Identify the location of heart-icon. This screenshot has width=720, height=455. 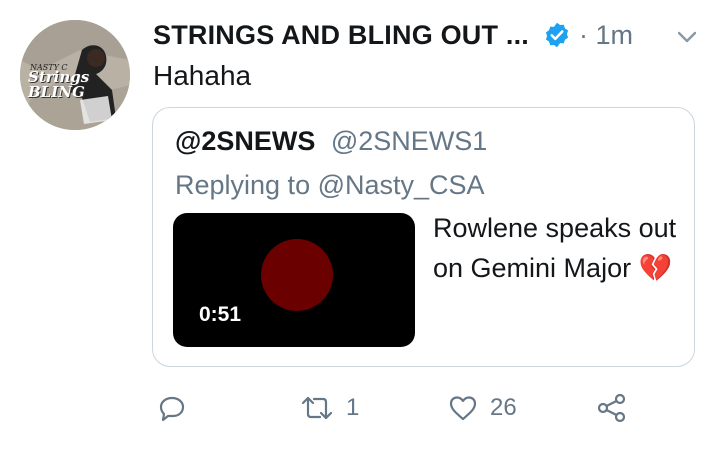
(463, 408).